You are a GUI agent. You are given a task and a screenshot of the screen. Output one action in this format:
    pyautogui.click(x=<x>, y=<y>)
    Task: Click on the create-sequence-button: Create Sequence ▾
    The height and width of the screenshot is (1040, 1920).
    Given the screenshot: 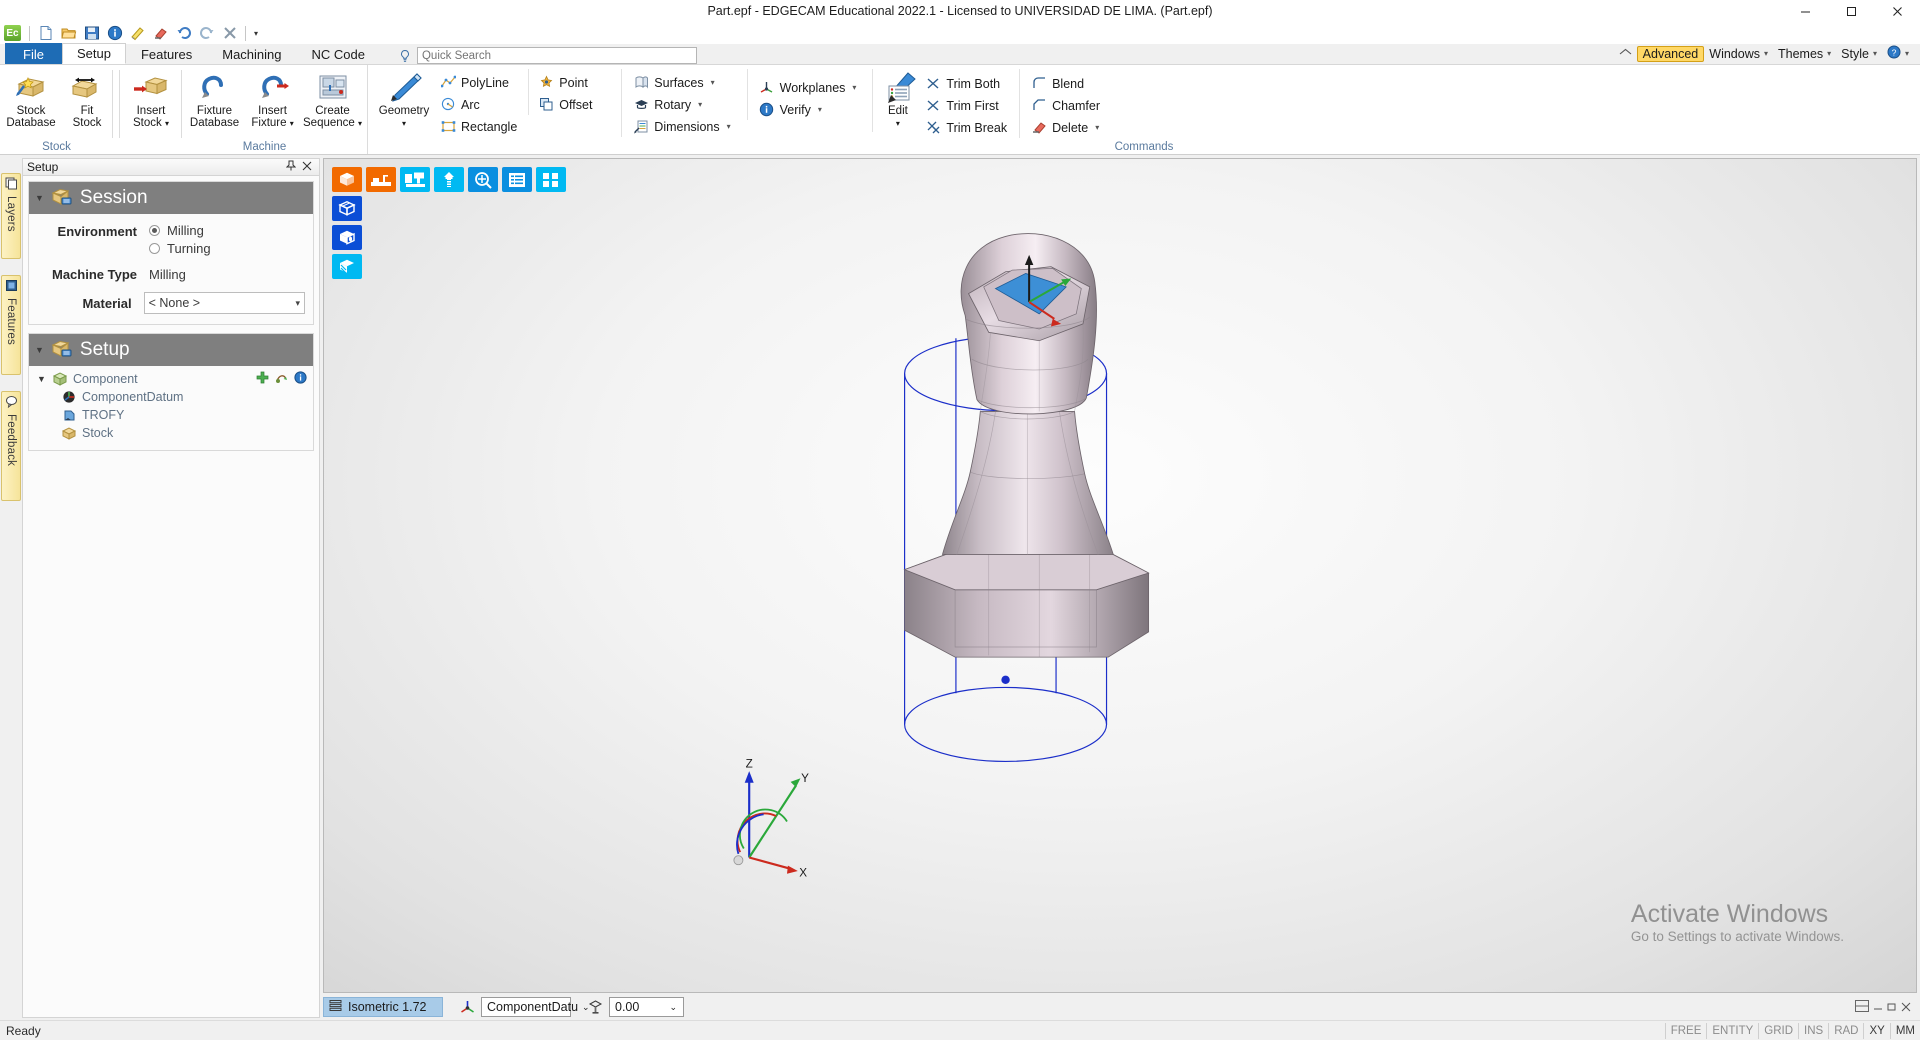 What is the action you would take?
    pyautogui.click(x=332, y=100)
    